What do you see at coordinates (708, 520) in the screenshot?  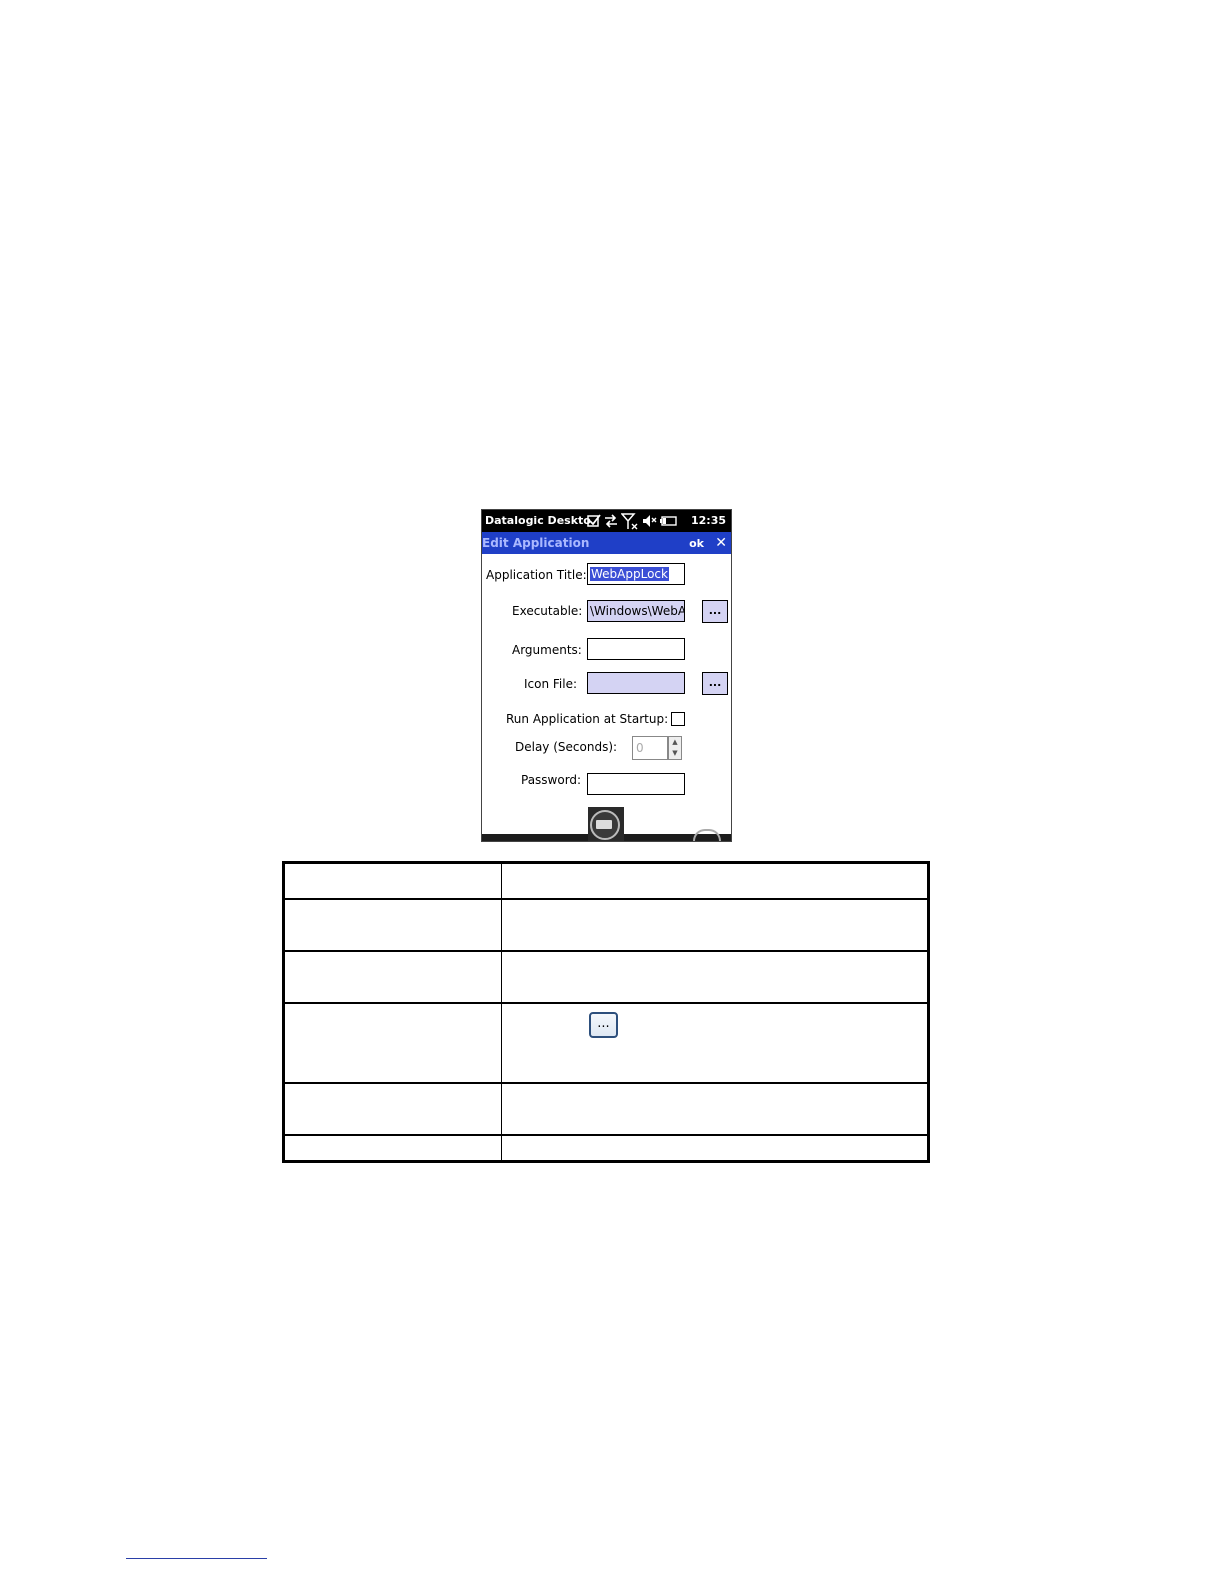 I see `status-time: 12:35` at bounding box center [708, 520].